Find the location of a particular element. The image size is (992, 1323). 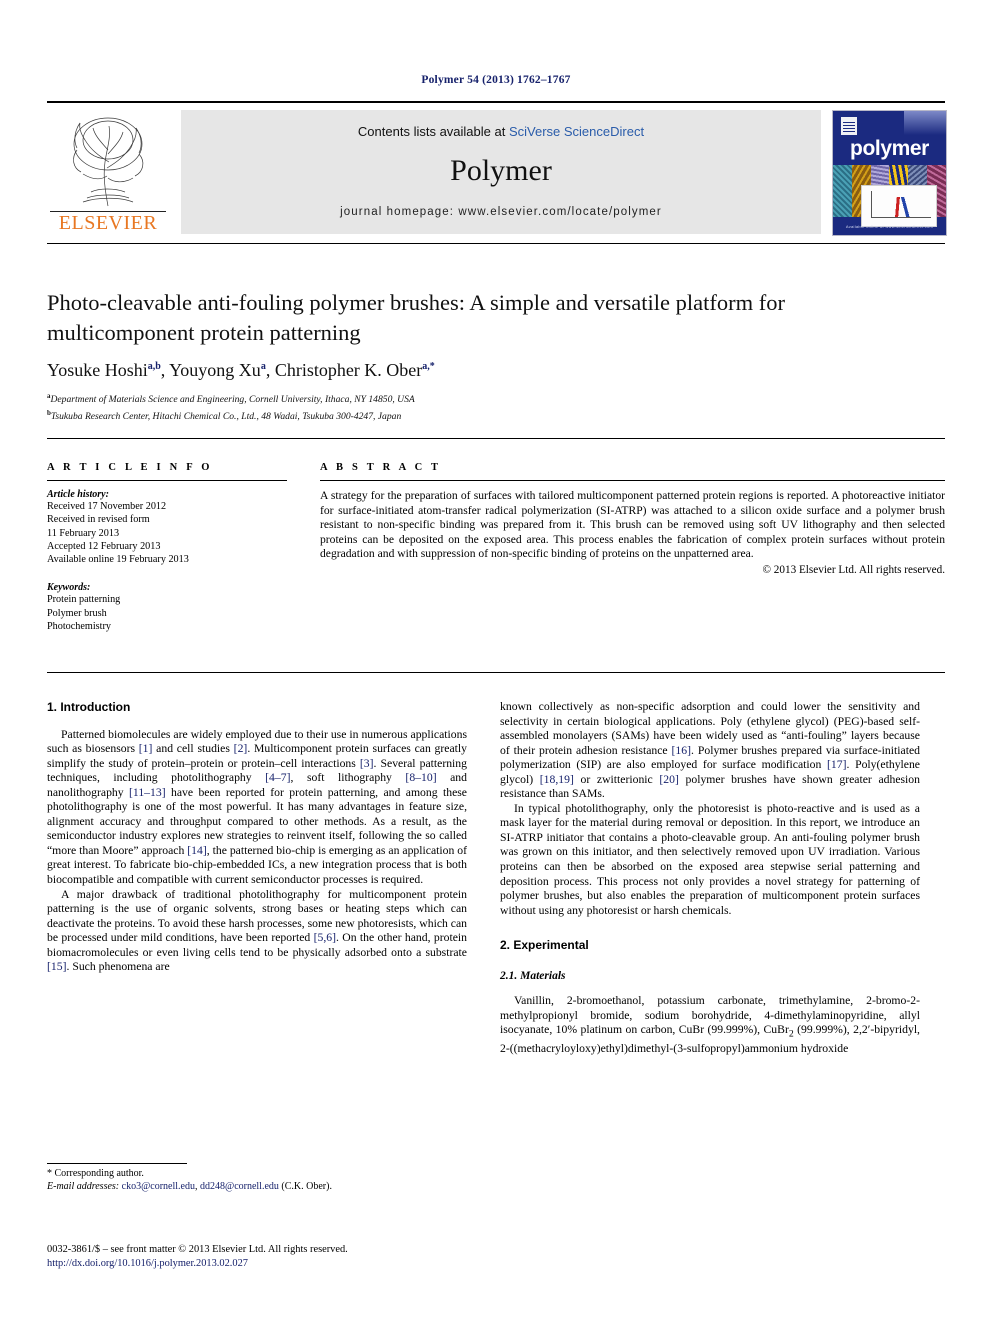

cover-inset-plot is located at coordinates (899, 206).